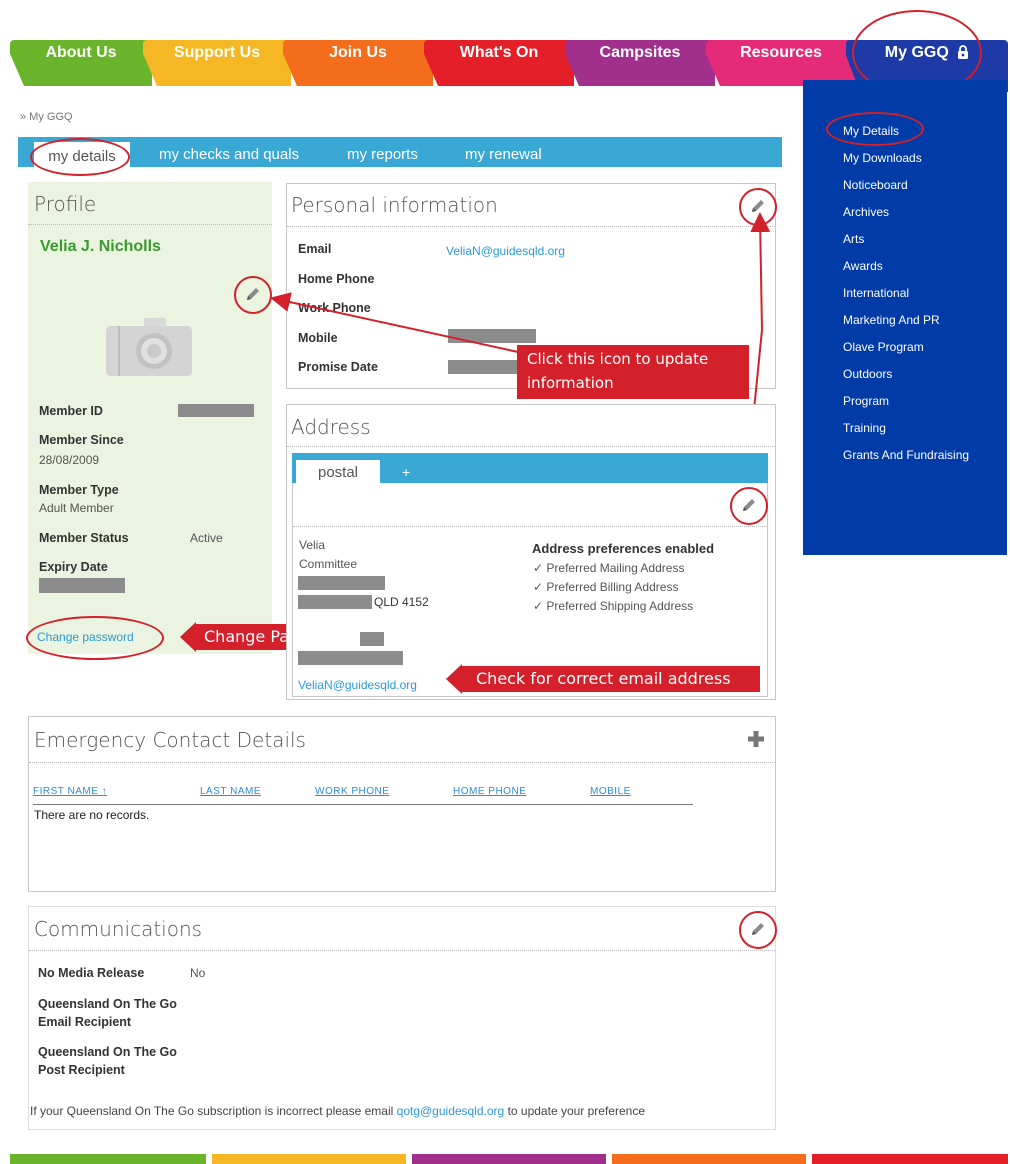  Describe the element at coordinates (331, 427) in the screenshot. I see `address-heading: Address` at that location.